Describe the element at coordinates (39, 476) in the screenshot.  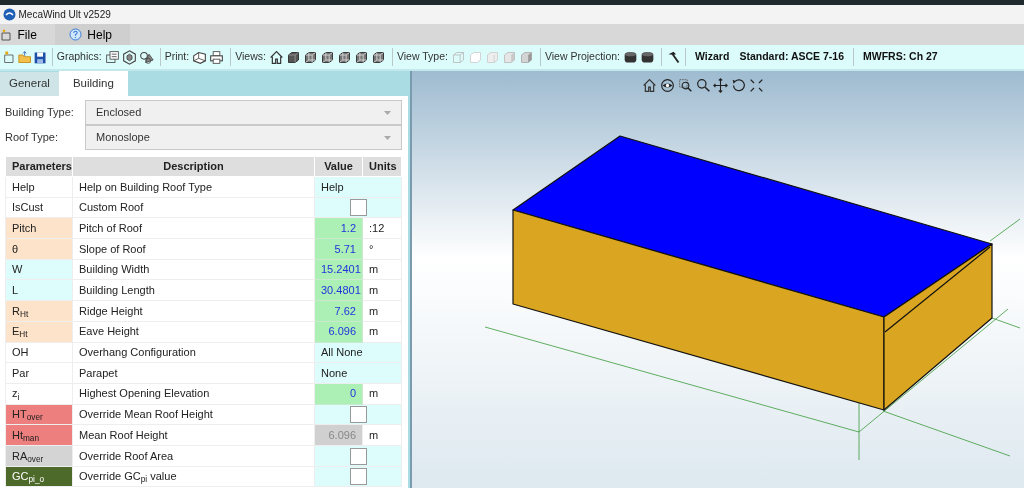
I see `parameter-cell: GC$_{pi_o}$` at that location.